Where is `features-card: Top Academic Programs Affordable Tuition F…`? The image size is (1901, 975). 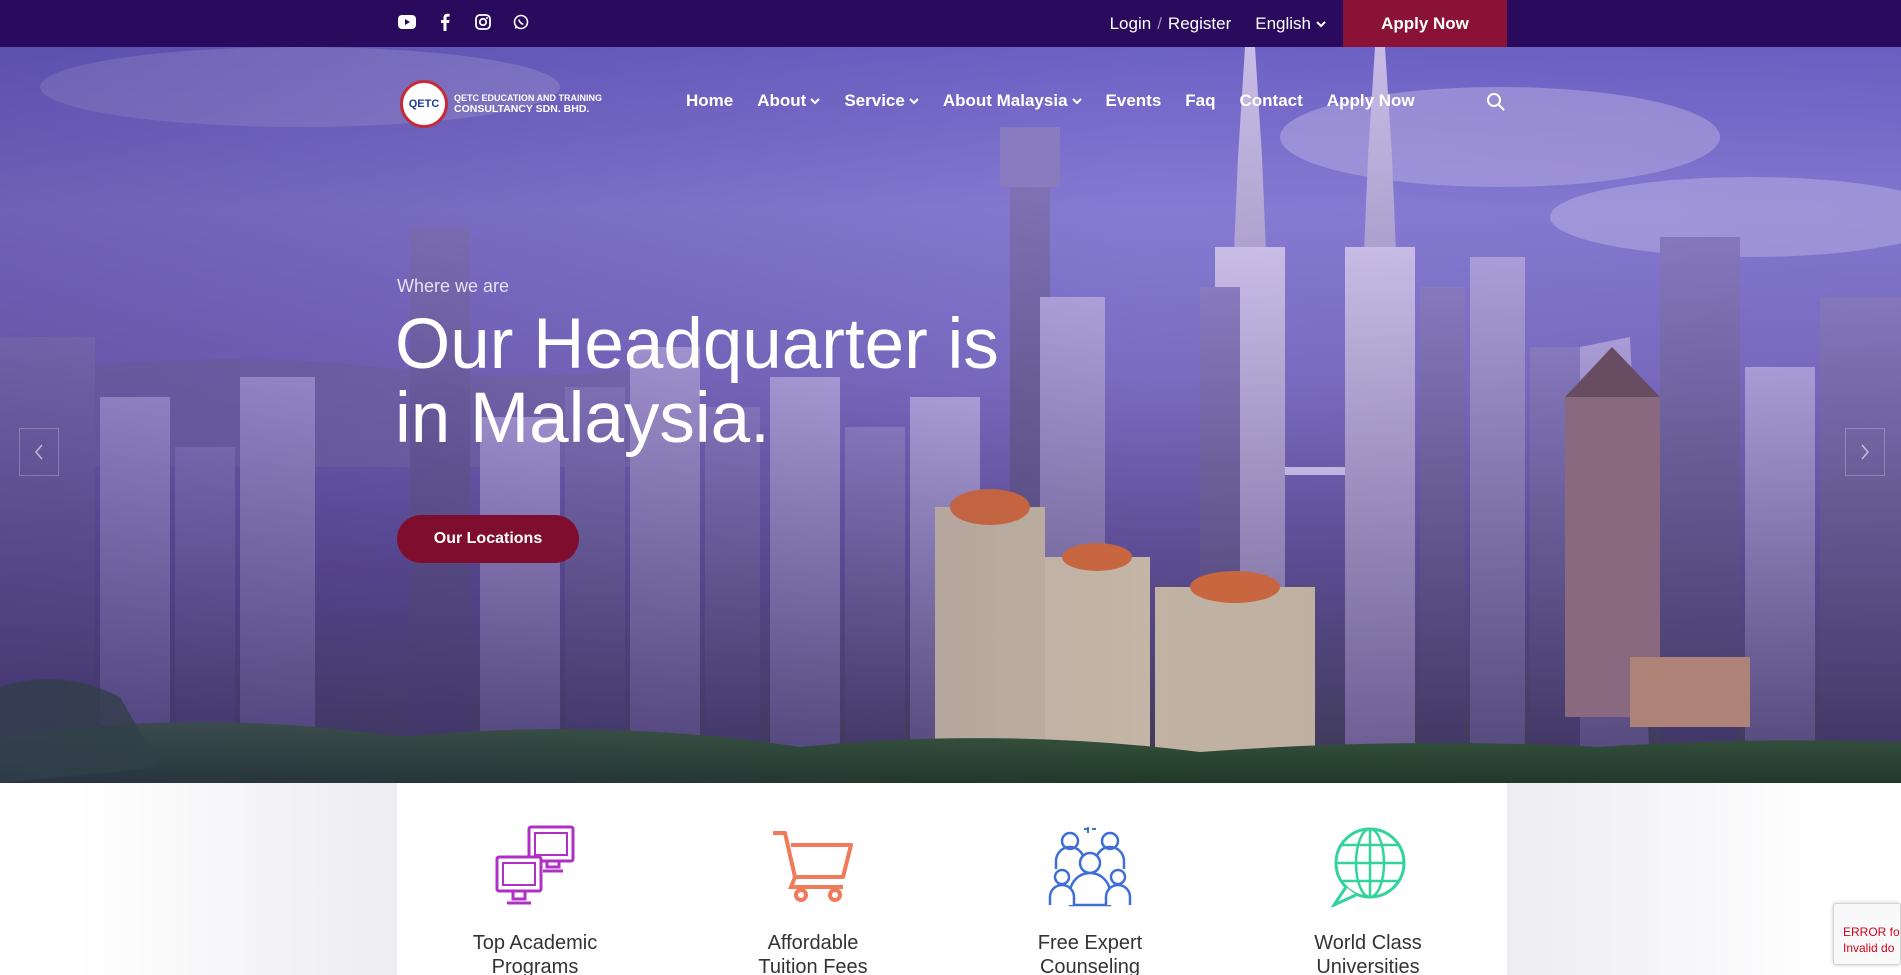 features-card: Top Academic Programs Affordable Tuition F… is located at coordinates (952, 879).